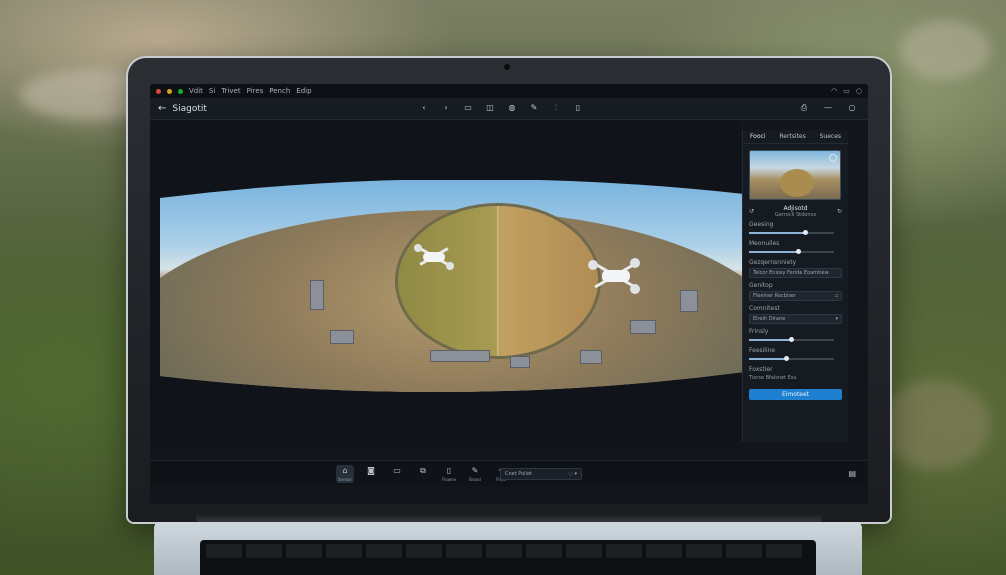 The image size is (1006, 575). What do you see at coordinates (449, 470) in the screenshot?
I see `doc-icon: ▯` at bounding box center [449, 470].